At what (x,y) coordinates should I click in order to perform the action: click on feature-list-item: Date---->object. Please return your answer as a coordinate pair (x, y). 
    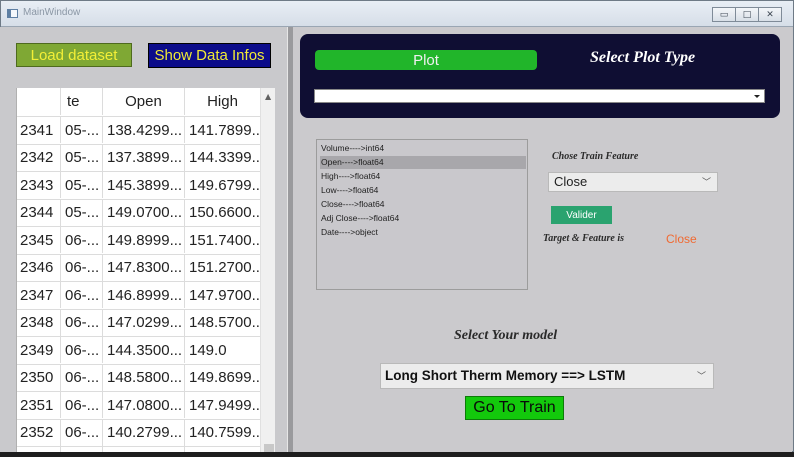
    Looking at the image, I should click on (423, 232).